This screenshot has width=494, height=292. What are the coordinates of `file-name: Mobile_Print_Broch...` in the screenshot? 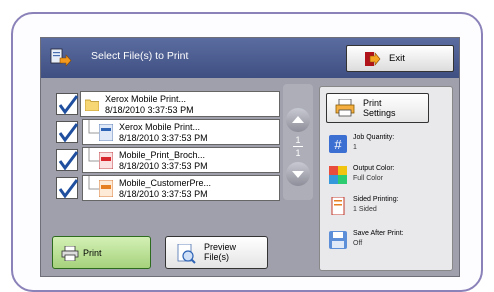 It's located at (162, 155).